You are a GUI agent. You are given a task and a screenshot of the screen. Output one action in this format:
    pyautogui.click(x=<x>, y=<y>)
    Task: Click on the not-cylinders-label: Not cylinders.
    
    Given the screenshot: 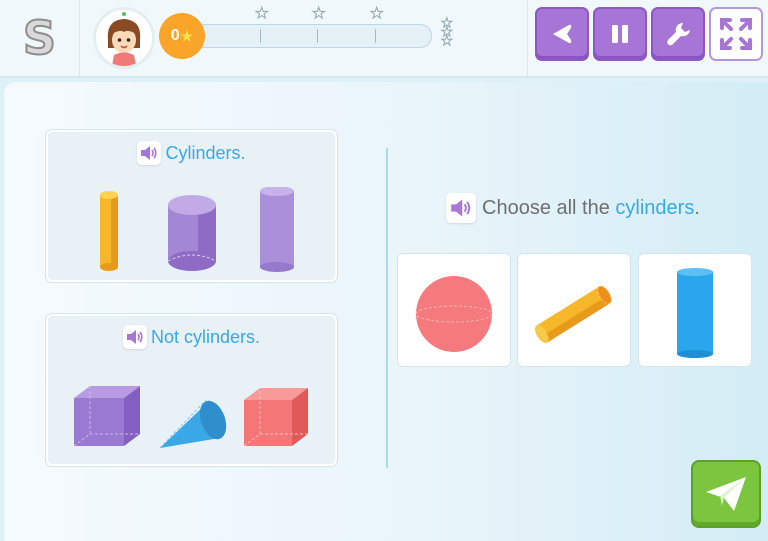 What is the action you would take?
    pyautogui.click(x=205, y=336)
    